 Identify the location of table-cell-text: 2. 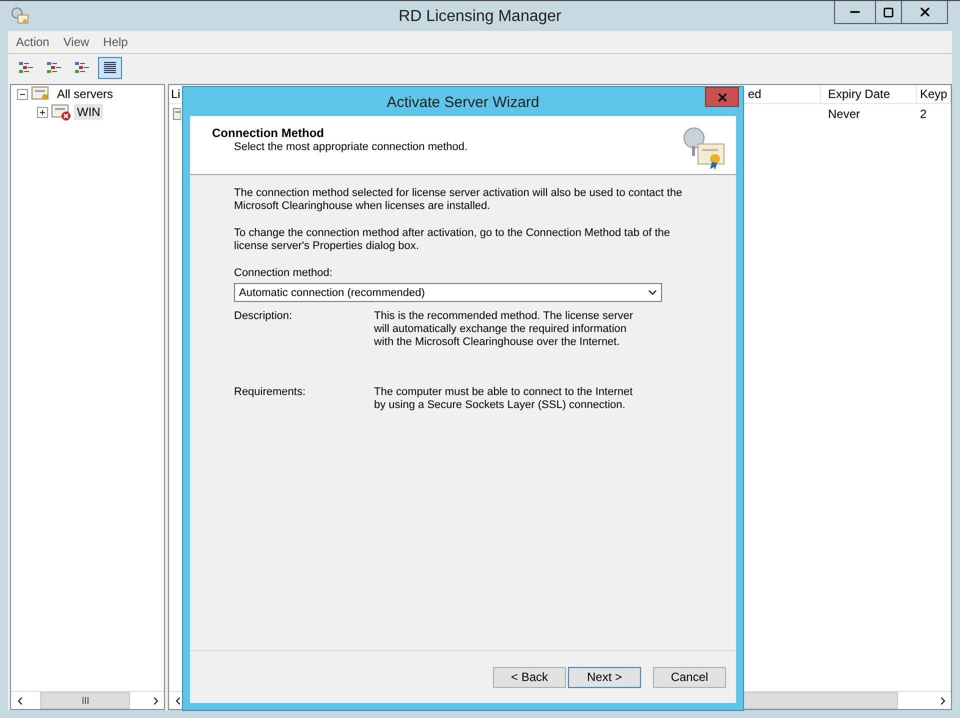
(923, 114).